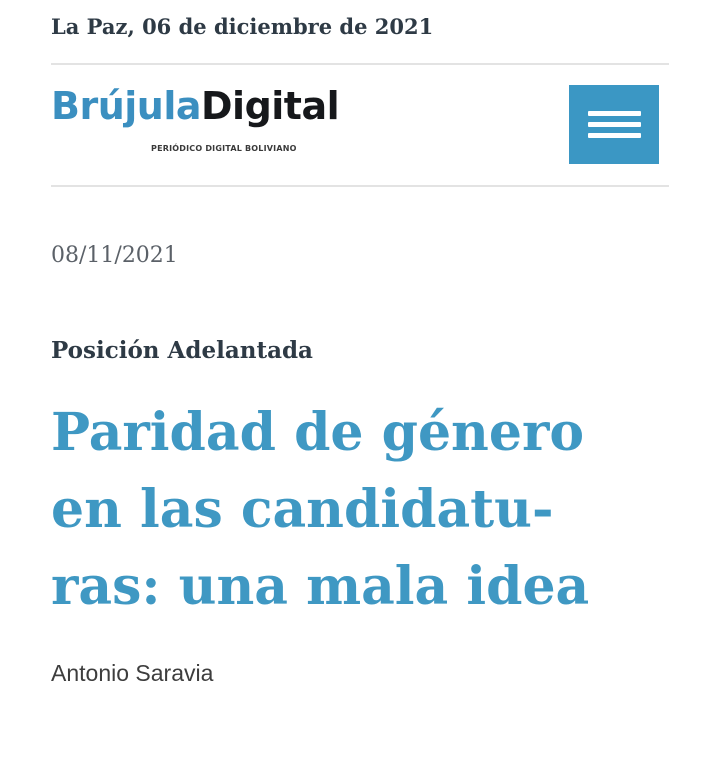 This screenshot has width=720, height=765. I want to click on logo-wordmark-digital: Digital, so click(270, 106).